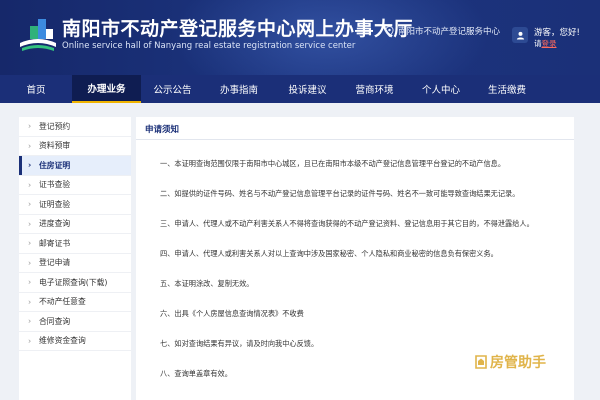 The image size is (600, 400). What do you see at coordinates (449, 32) in the screenshot?
I see `location-label: 南阳市不动产登记服务中心` at bounding box center [449, 32].